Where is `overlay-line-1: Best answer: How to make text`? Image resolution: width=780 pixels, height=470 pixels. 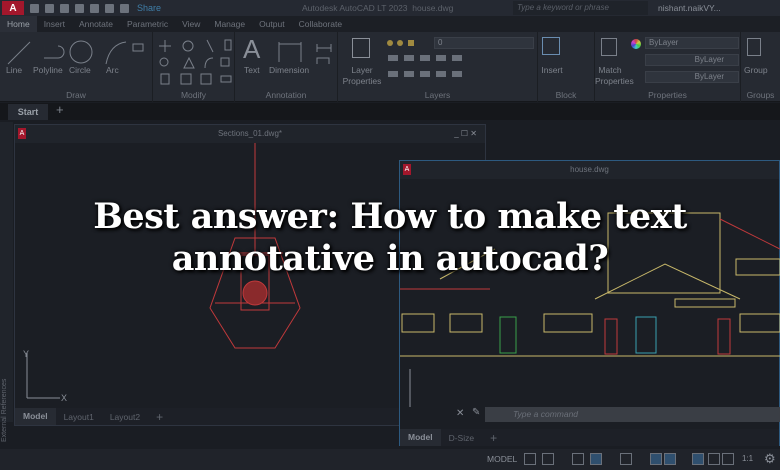 overlay-line-1: Best answer: How to make text is located at coordinates (390, 216).